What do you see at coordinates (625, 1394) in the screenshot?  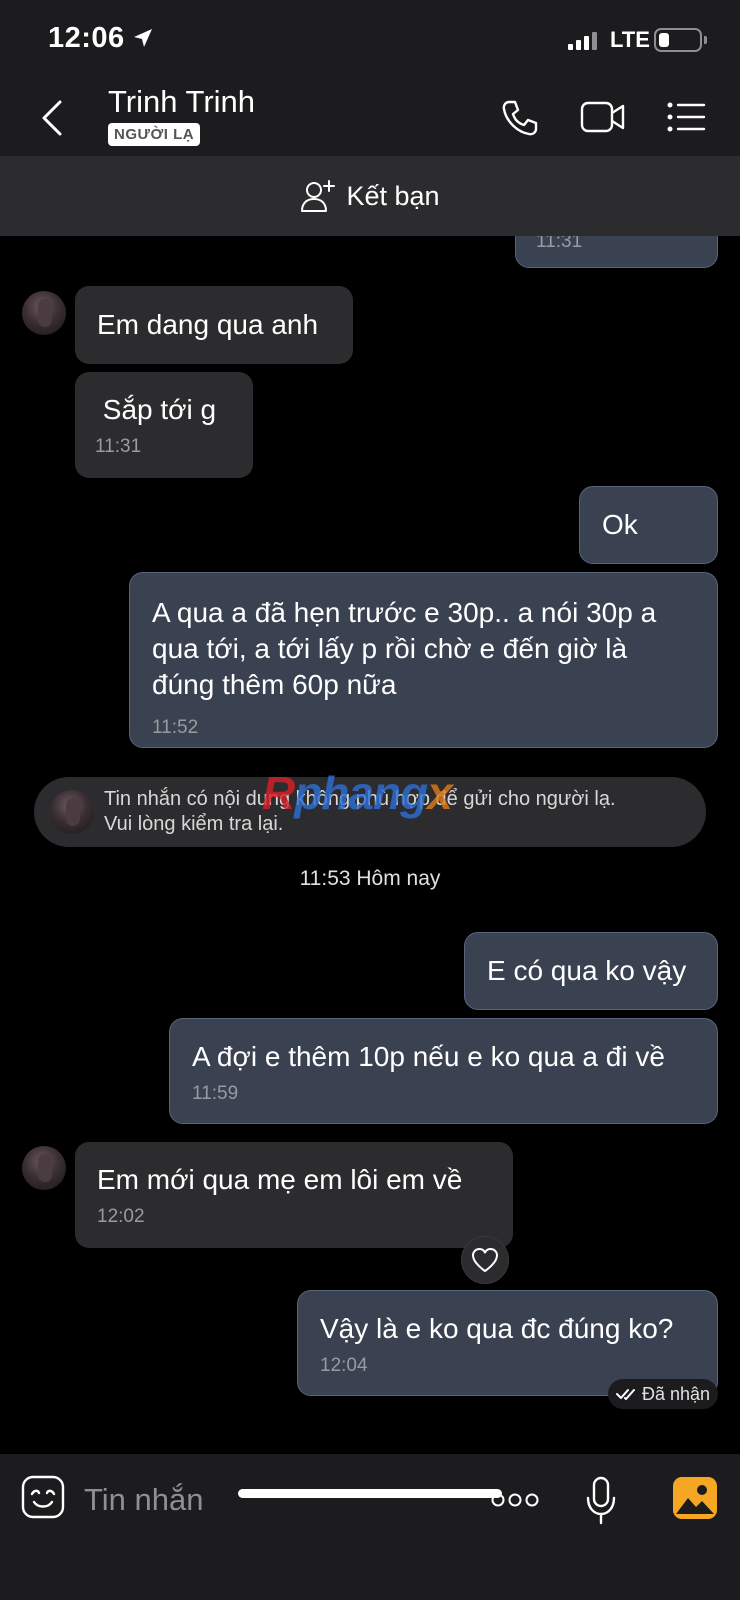 I see `double-check-icon` at bounding box center [625, 1394].